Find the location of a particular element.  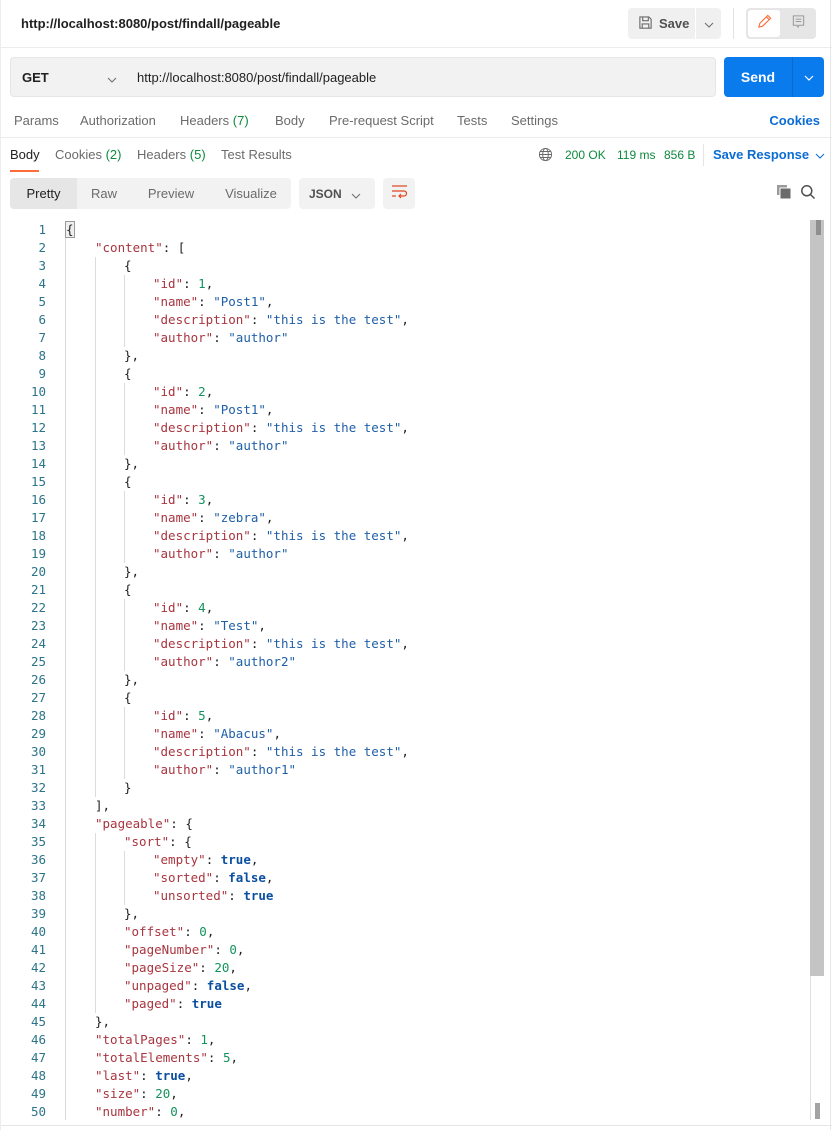

code-text: "description": "this is the test", is located at coordinates (281, 644).